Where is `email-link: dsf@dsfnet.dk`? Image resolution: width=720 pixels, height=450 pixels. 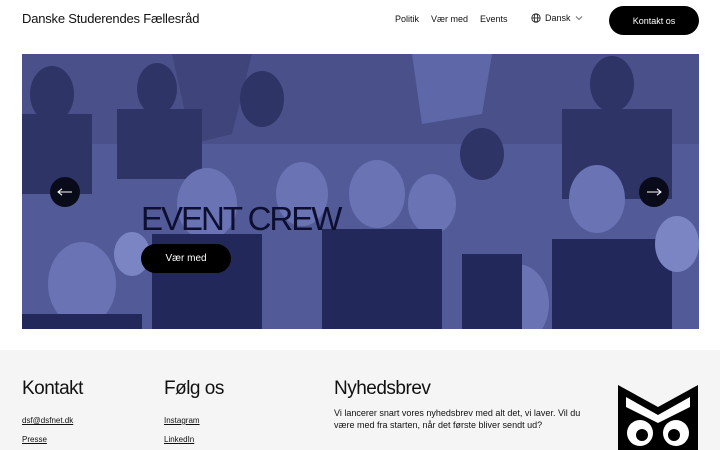
email-link: dsf@dsfnet.dk is located at coordinates (47, 420).